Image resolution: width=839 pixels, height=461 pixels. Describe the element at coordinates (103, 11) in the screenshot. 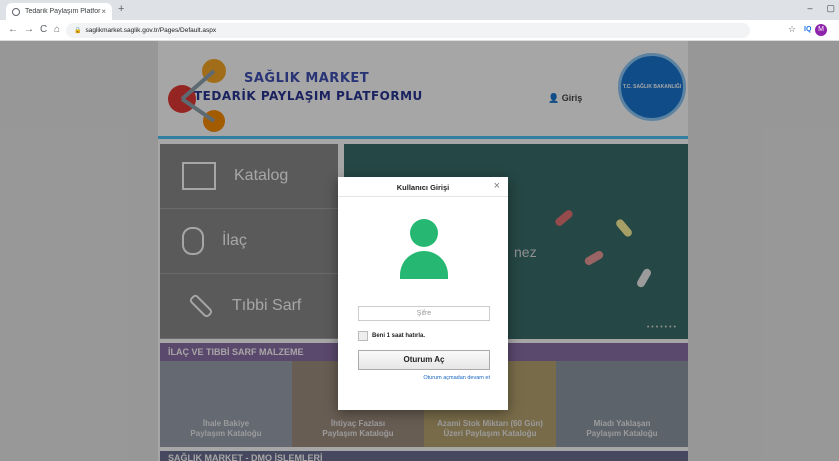

I see `tab-close-icon: ×` at that location.